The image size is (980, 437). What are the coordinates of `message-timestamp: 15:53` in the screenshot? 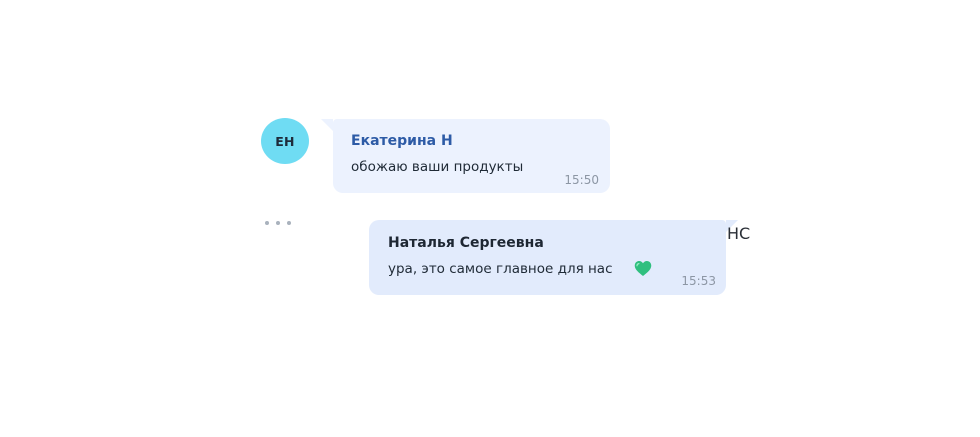 It's located at (698, 281).